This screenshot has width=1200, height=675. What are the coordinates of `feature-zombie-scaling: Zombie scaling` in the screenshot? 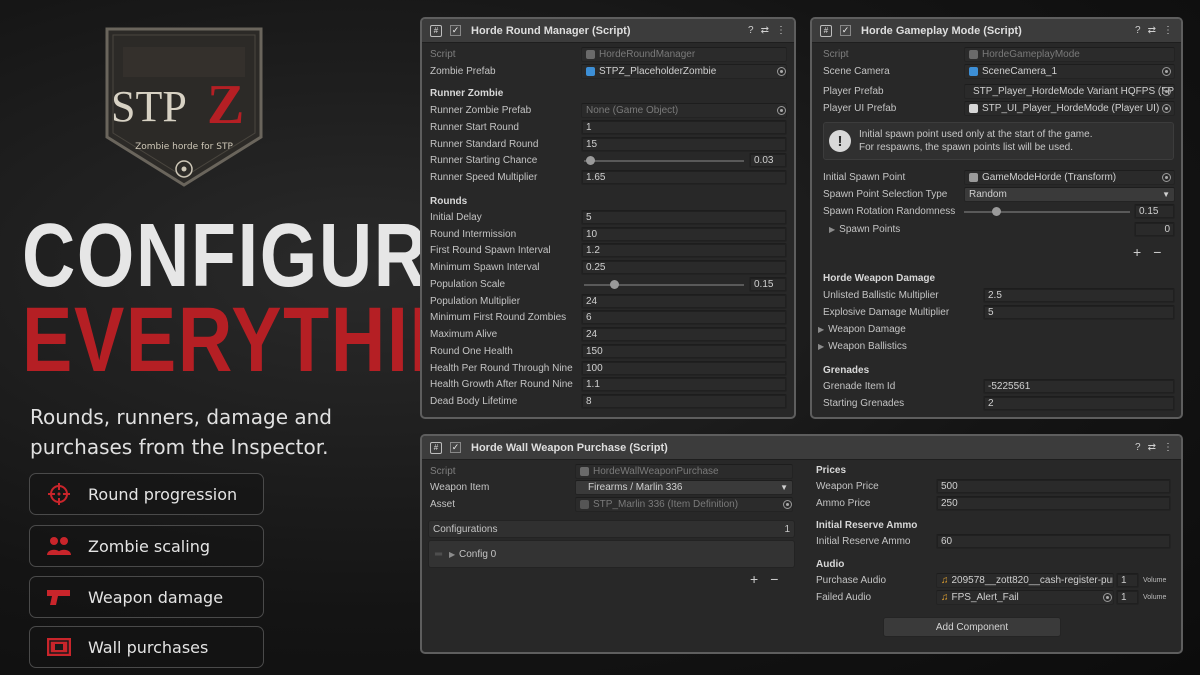 It's located at (146, 546).